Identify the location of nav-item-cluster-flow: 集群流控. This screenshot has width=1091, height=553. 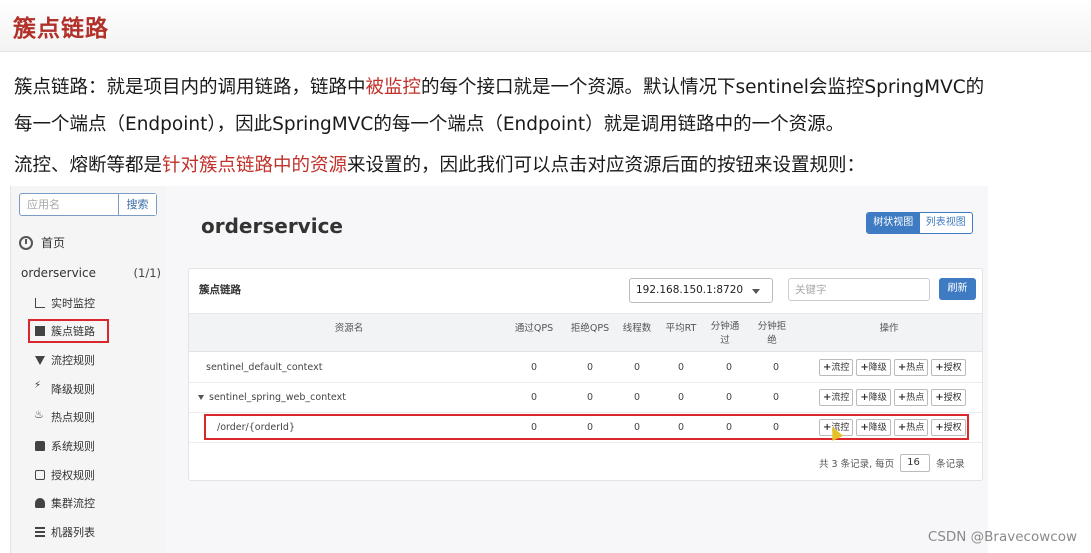
(65, 503).